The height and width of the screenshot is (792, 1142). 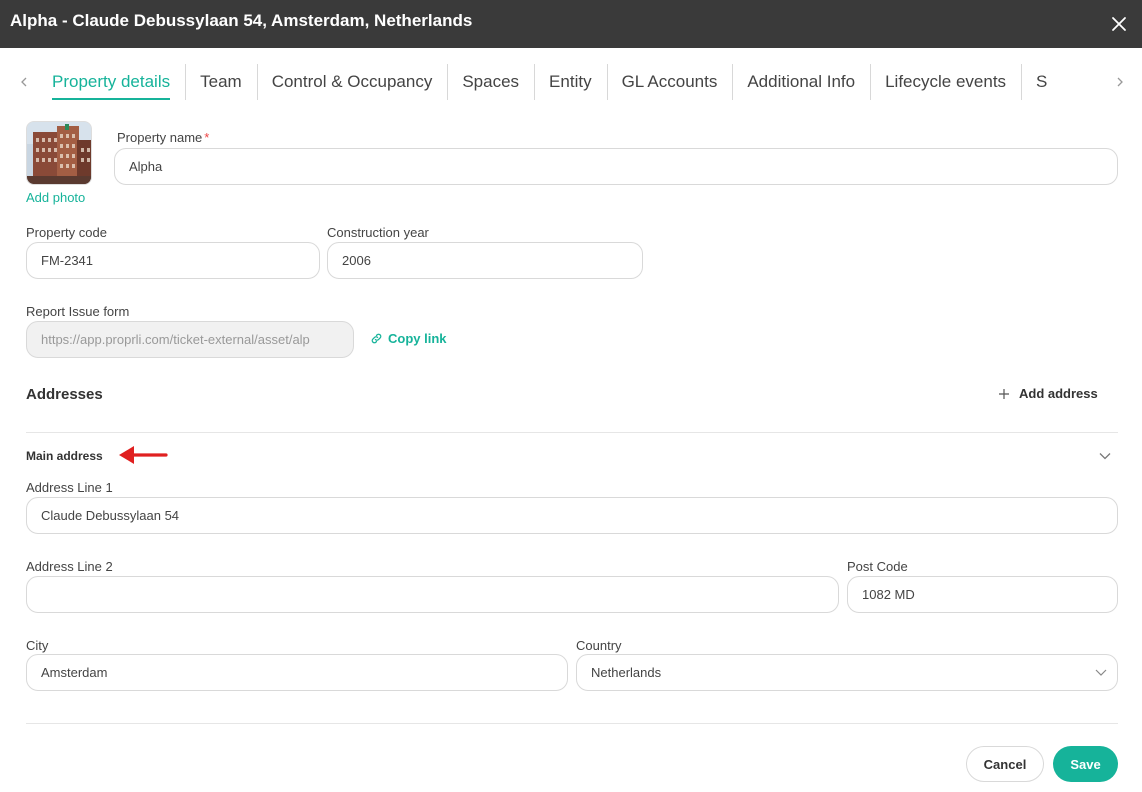 What do you see at coordinates (1005, 764) in the screenshot?
I see `cancel-button: Cancel` at bounding box center [1005, 764].